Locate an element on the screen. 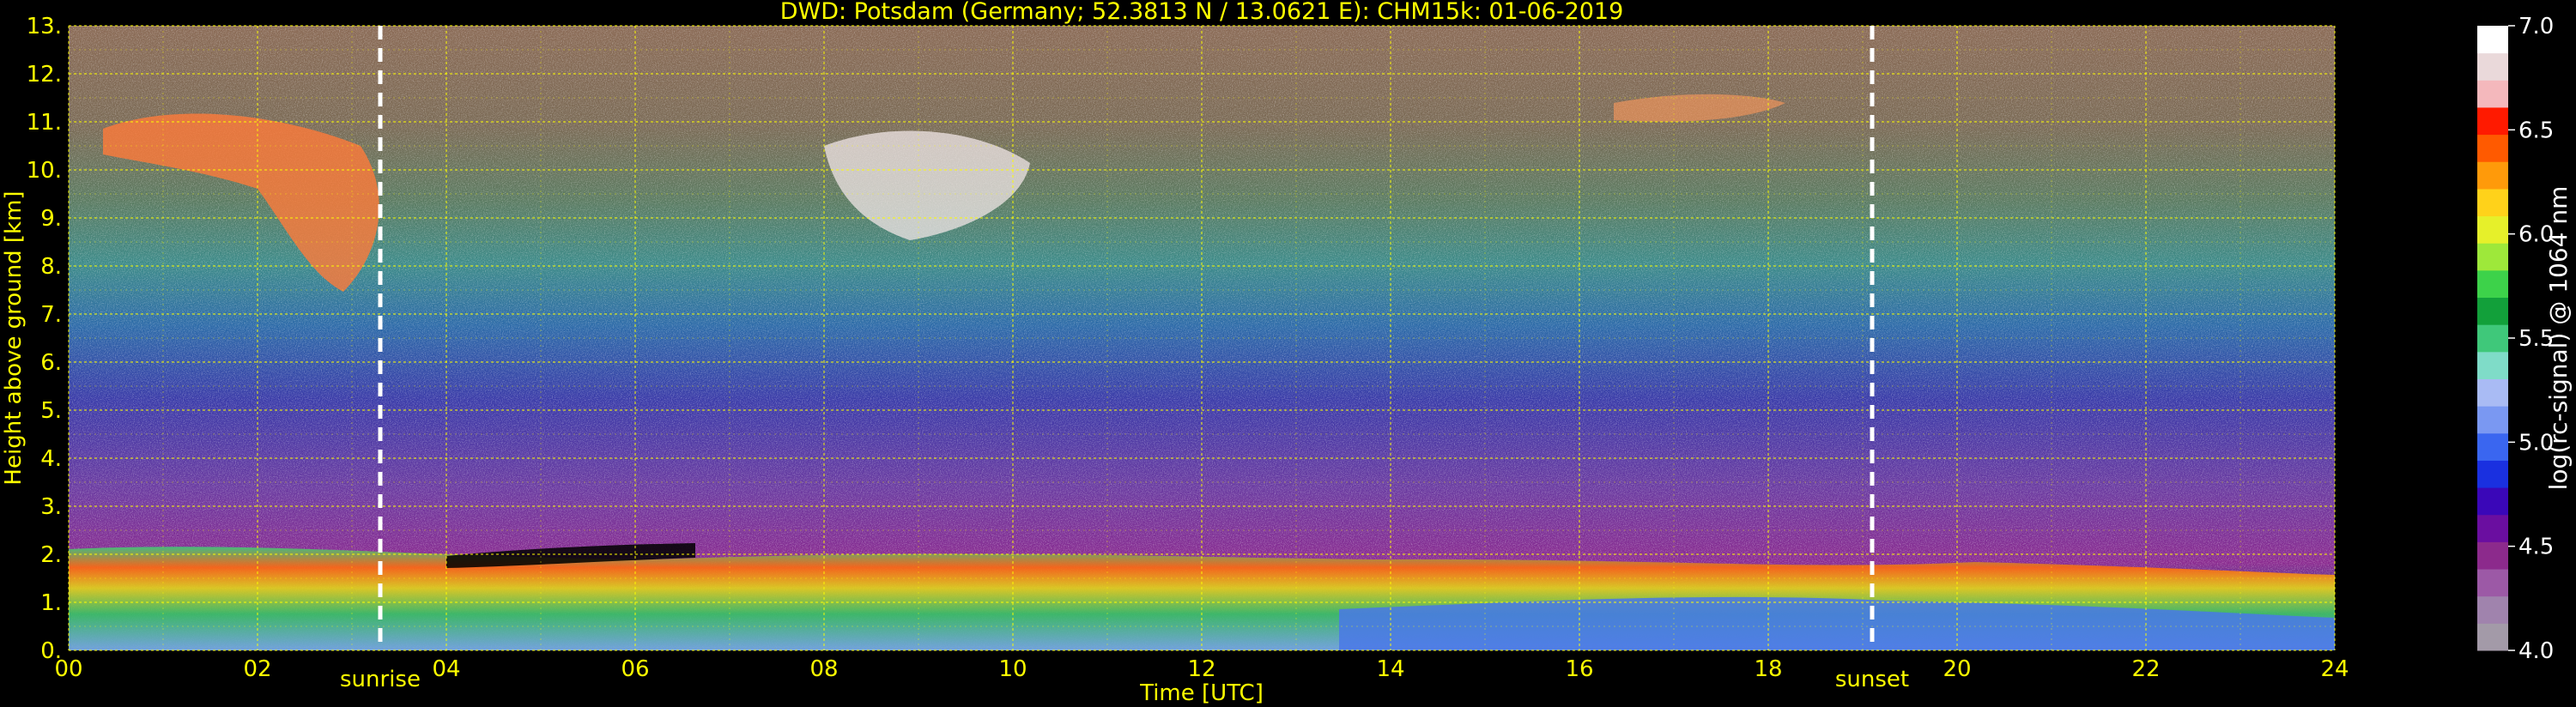 This screenshot has width=2576, height=707. event-marker-label: sunset is located at coordinates (1872, 679).